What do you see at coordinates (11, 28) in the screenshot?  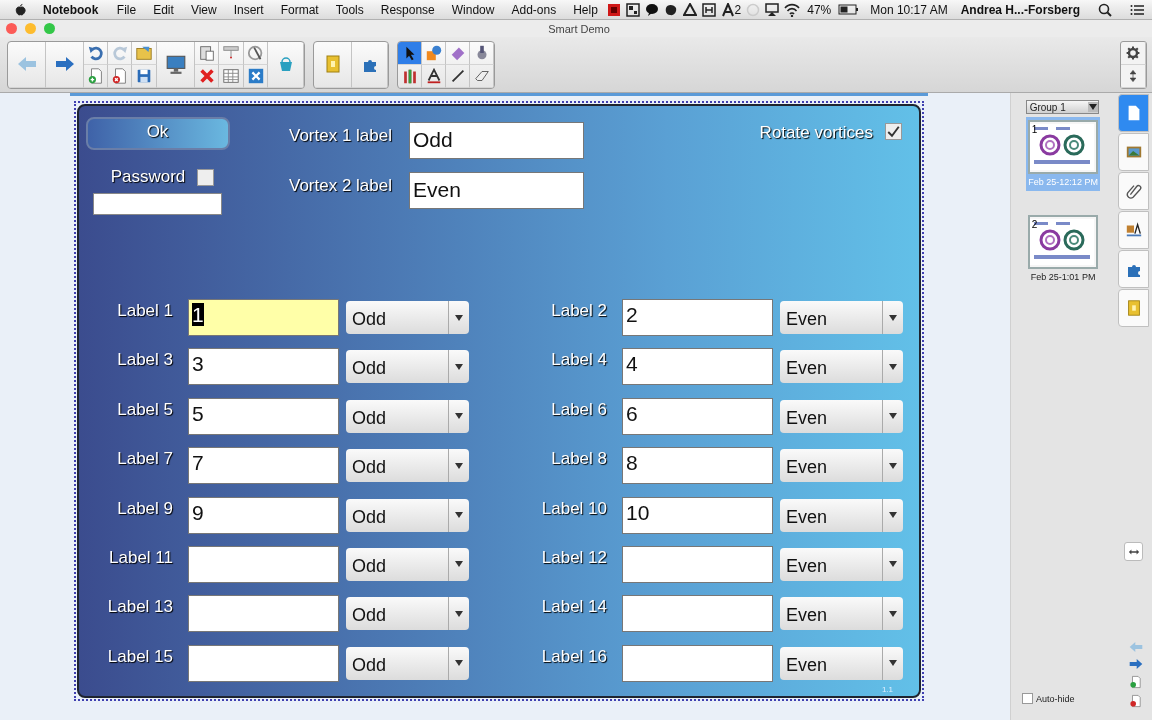 I see `close-button` at bounding box center [11, 28].